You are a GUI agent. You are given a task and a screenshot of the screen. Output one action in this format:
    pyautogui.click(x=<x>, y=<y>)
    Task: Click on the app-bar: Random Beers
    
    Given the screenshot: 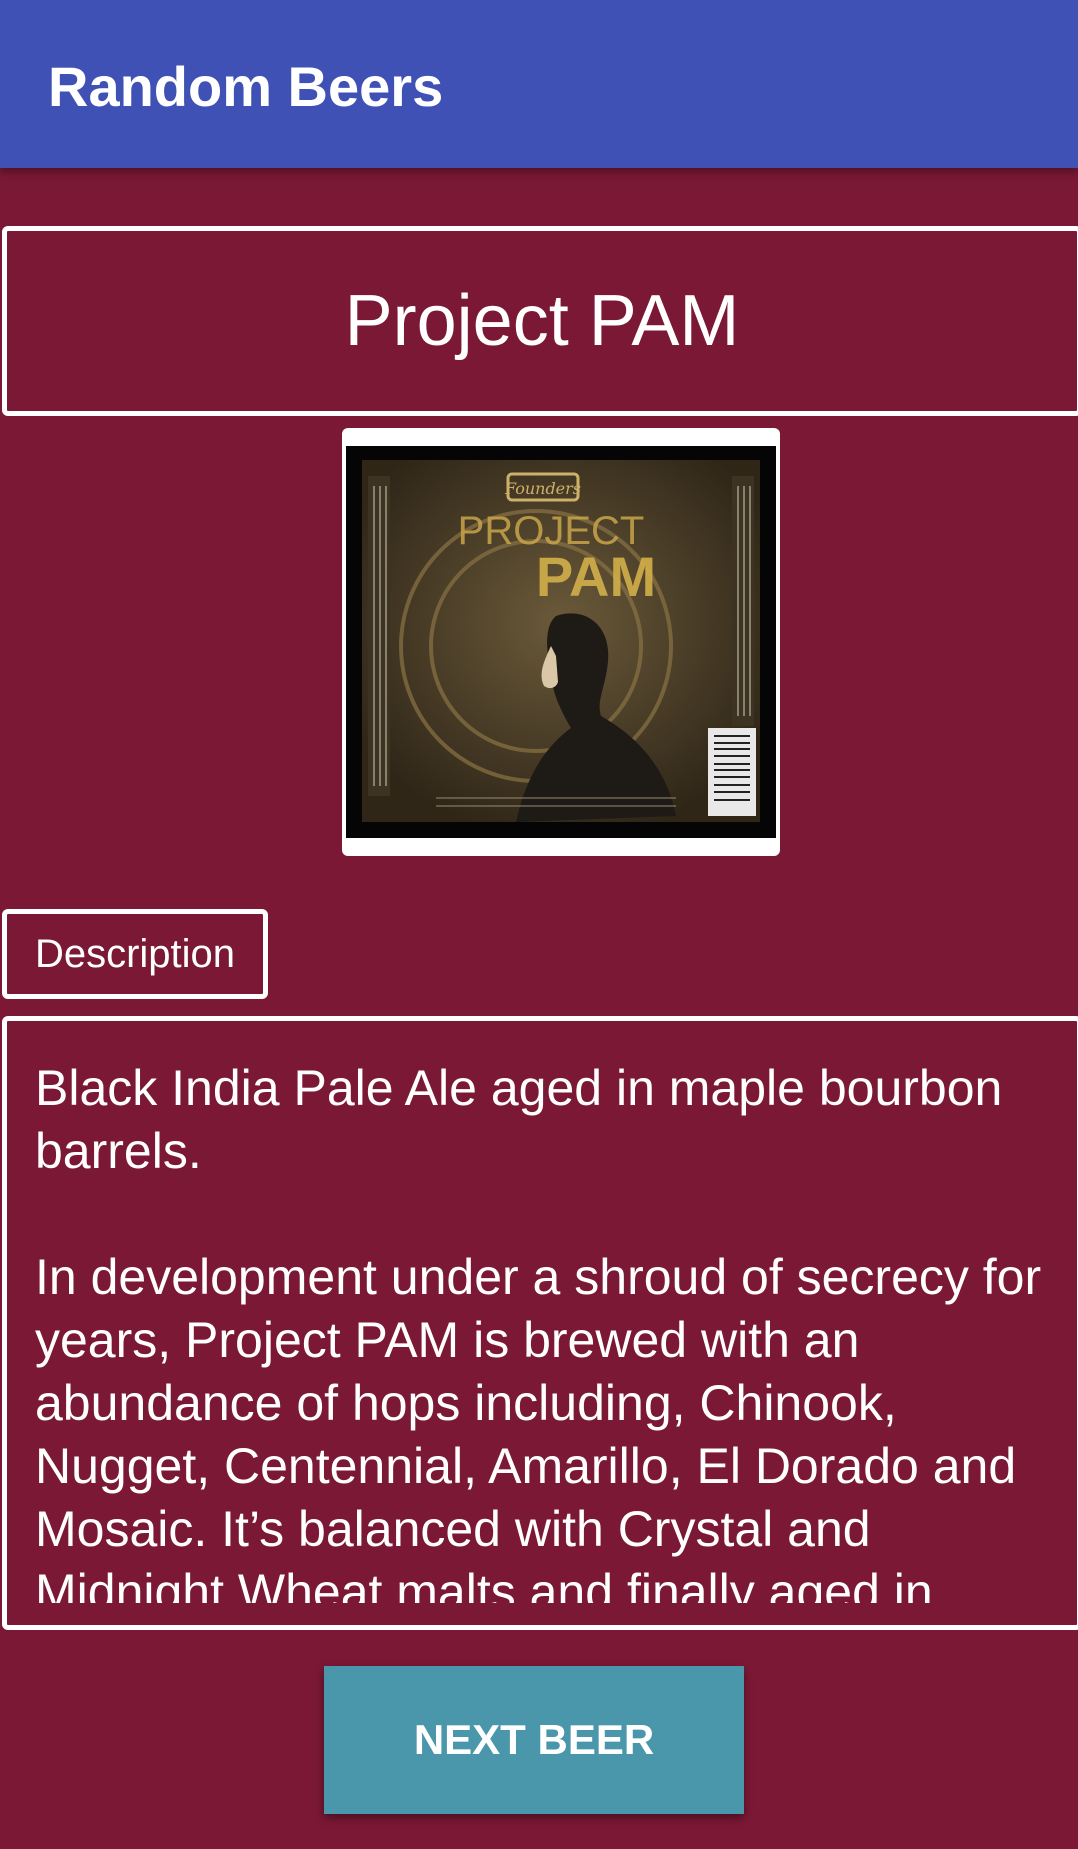 What is the action you would take?
    pyautogui.click(x=539, y=84)
    